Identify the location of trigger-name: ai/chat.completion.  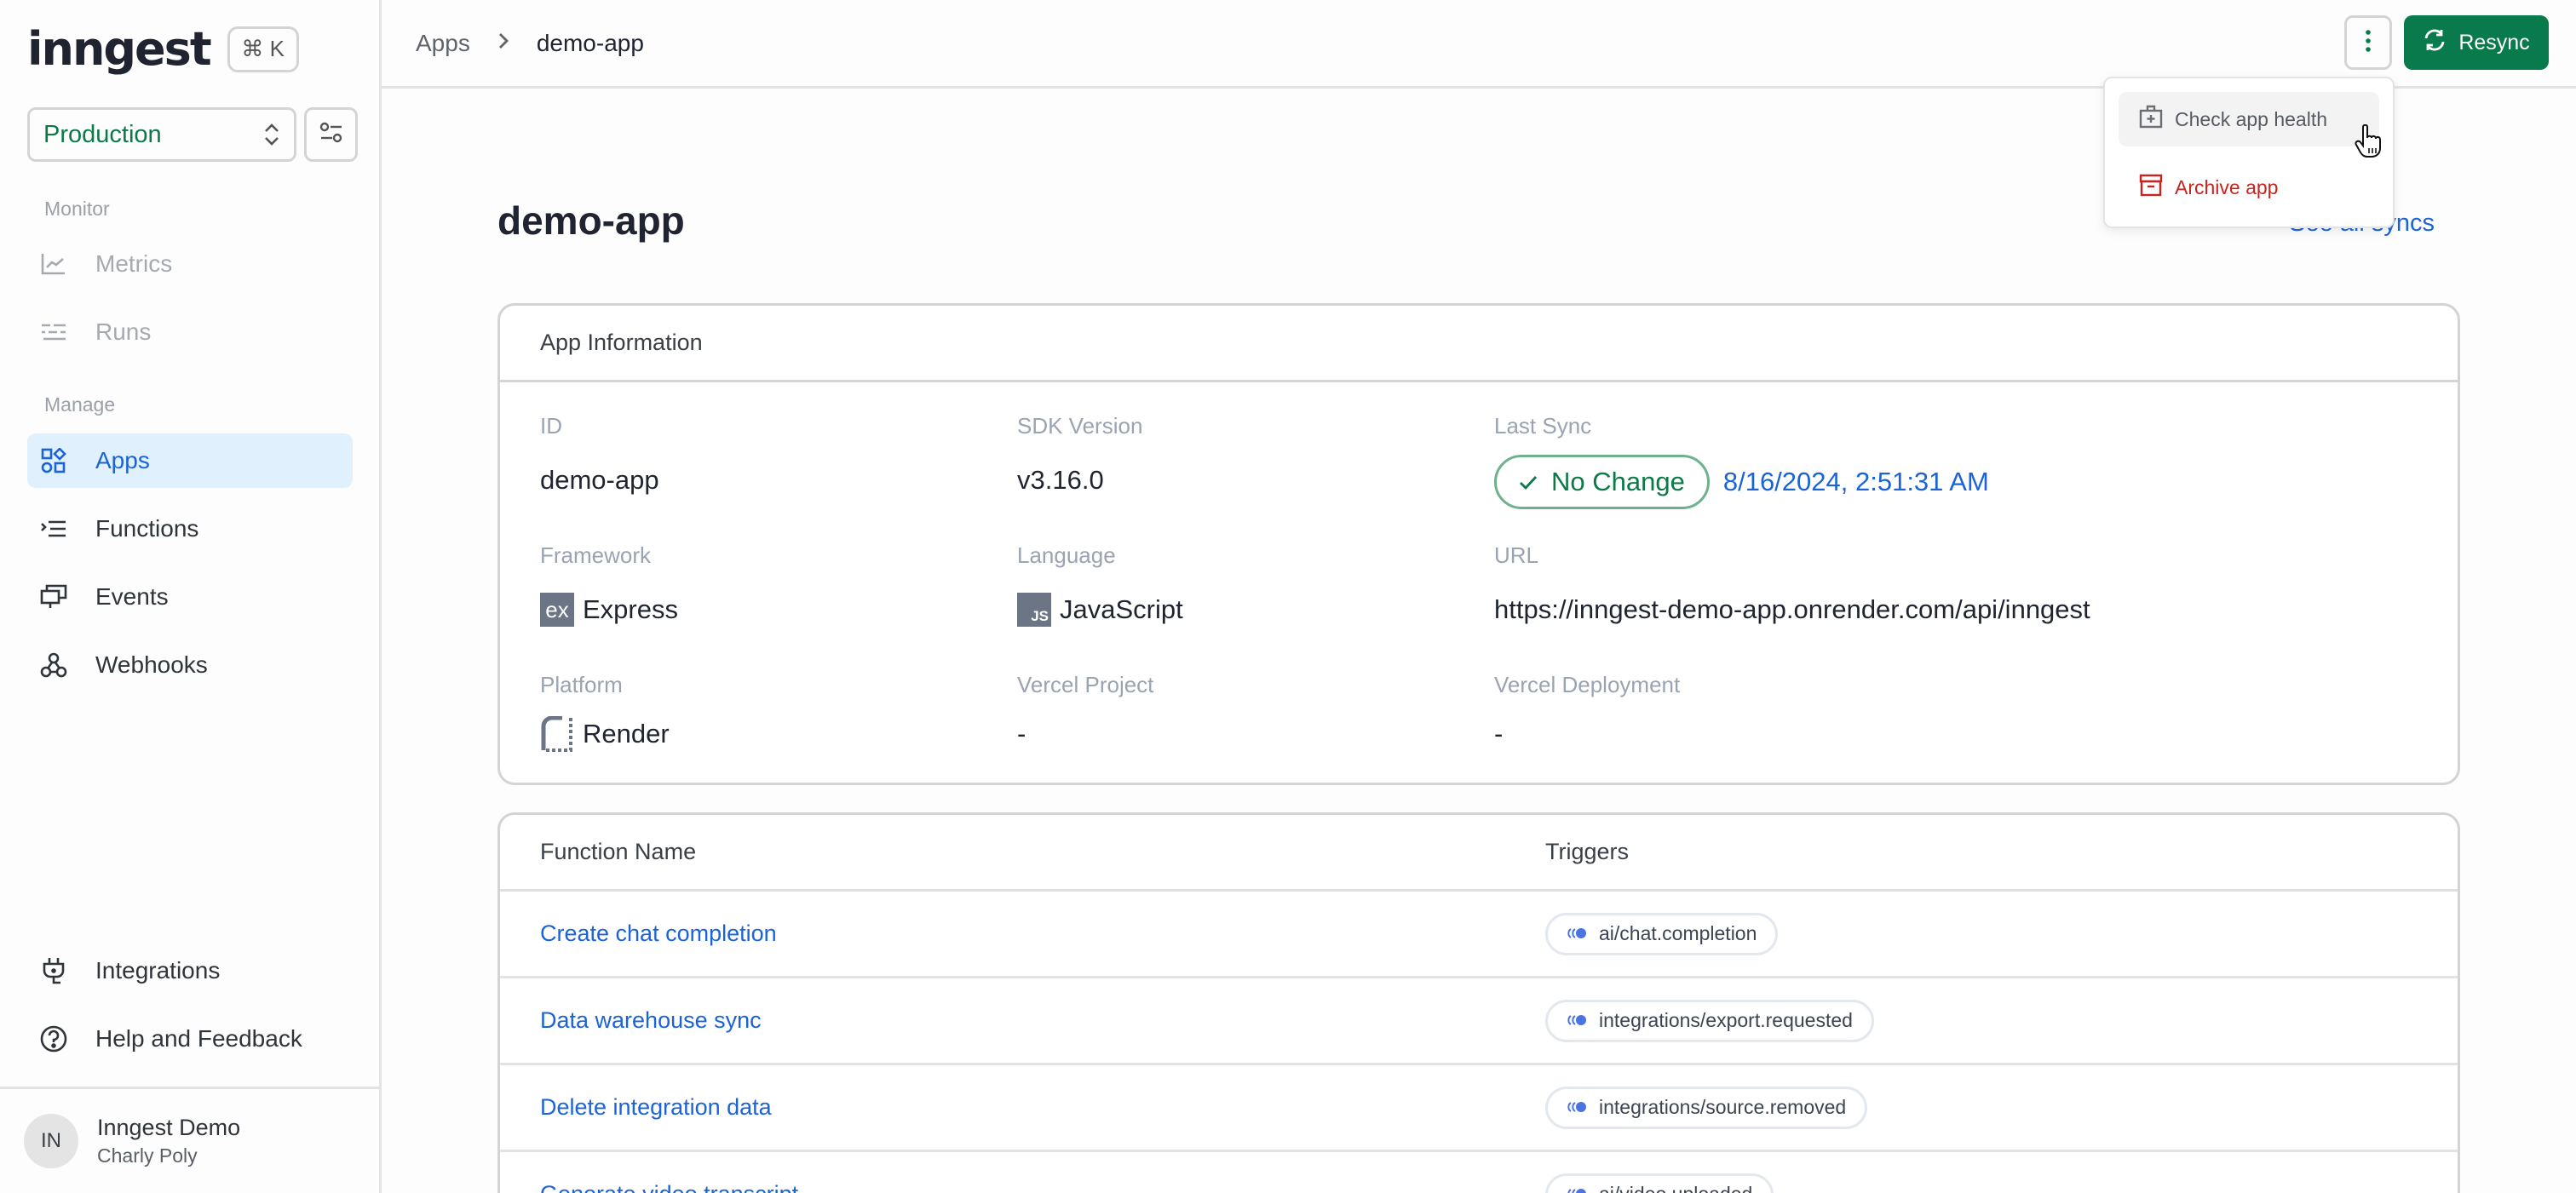
(1678, 933).